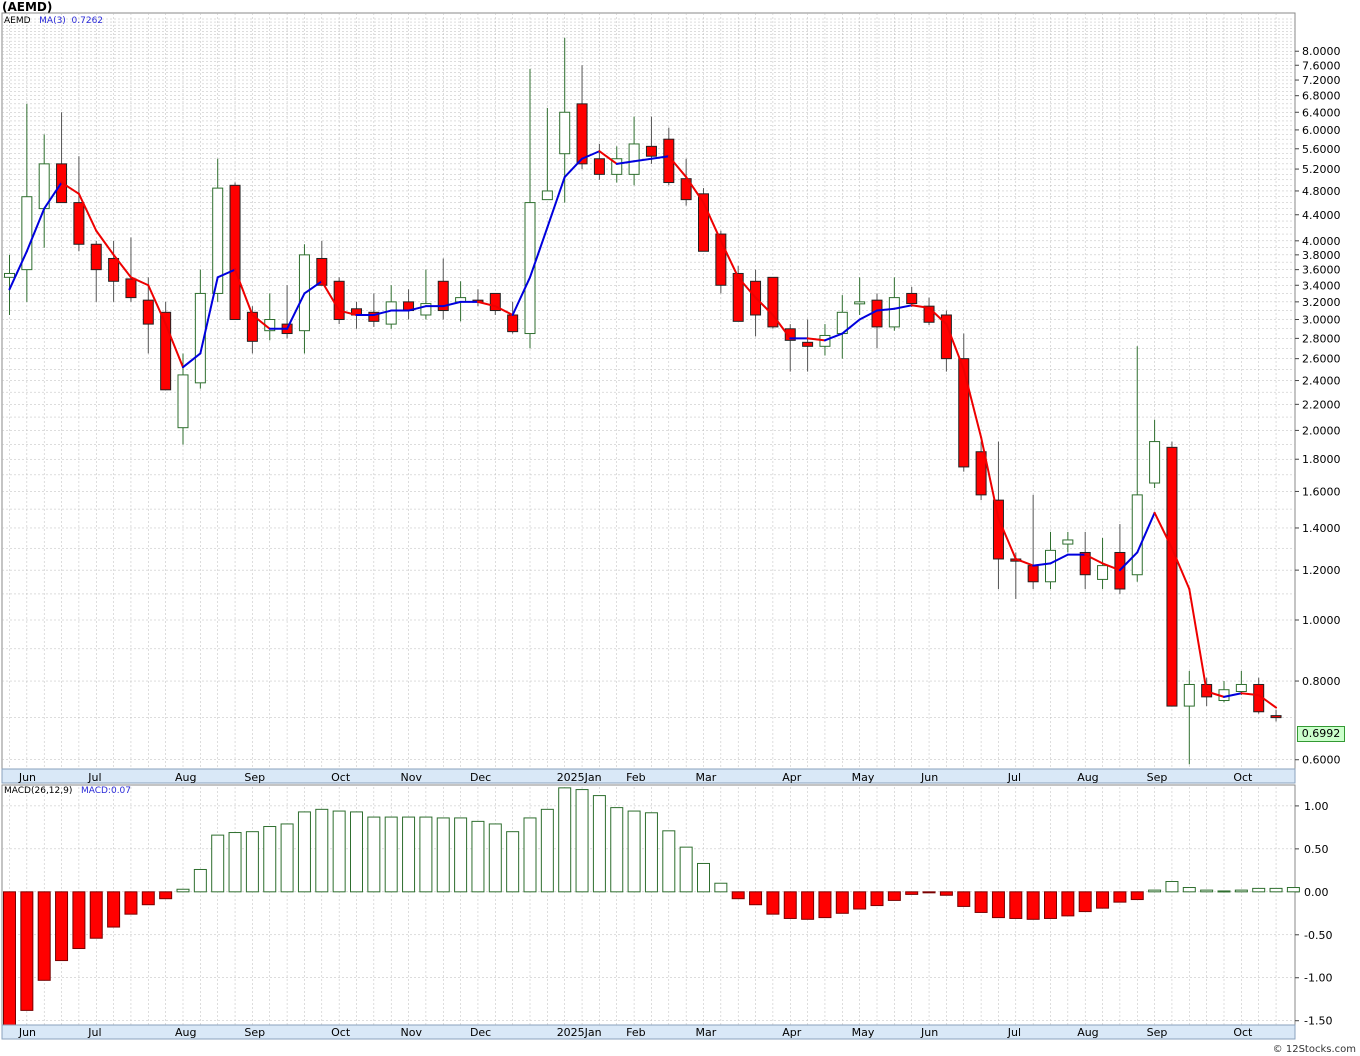 The width and height of the screenshot is (1360, 1056). What do you see at coordinates (706, 1032) in the screenshot?
I see `x-month-label-bottom: Mar` at bounding box center [706, 1032].